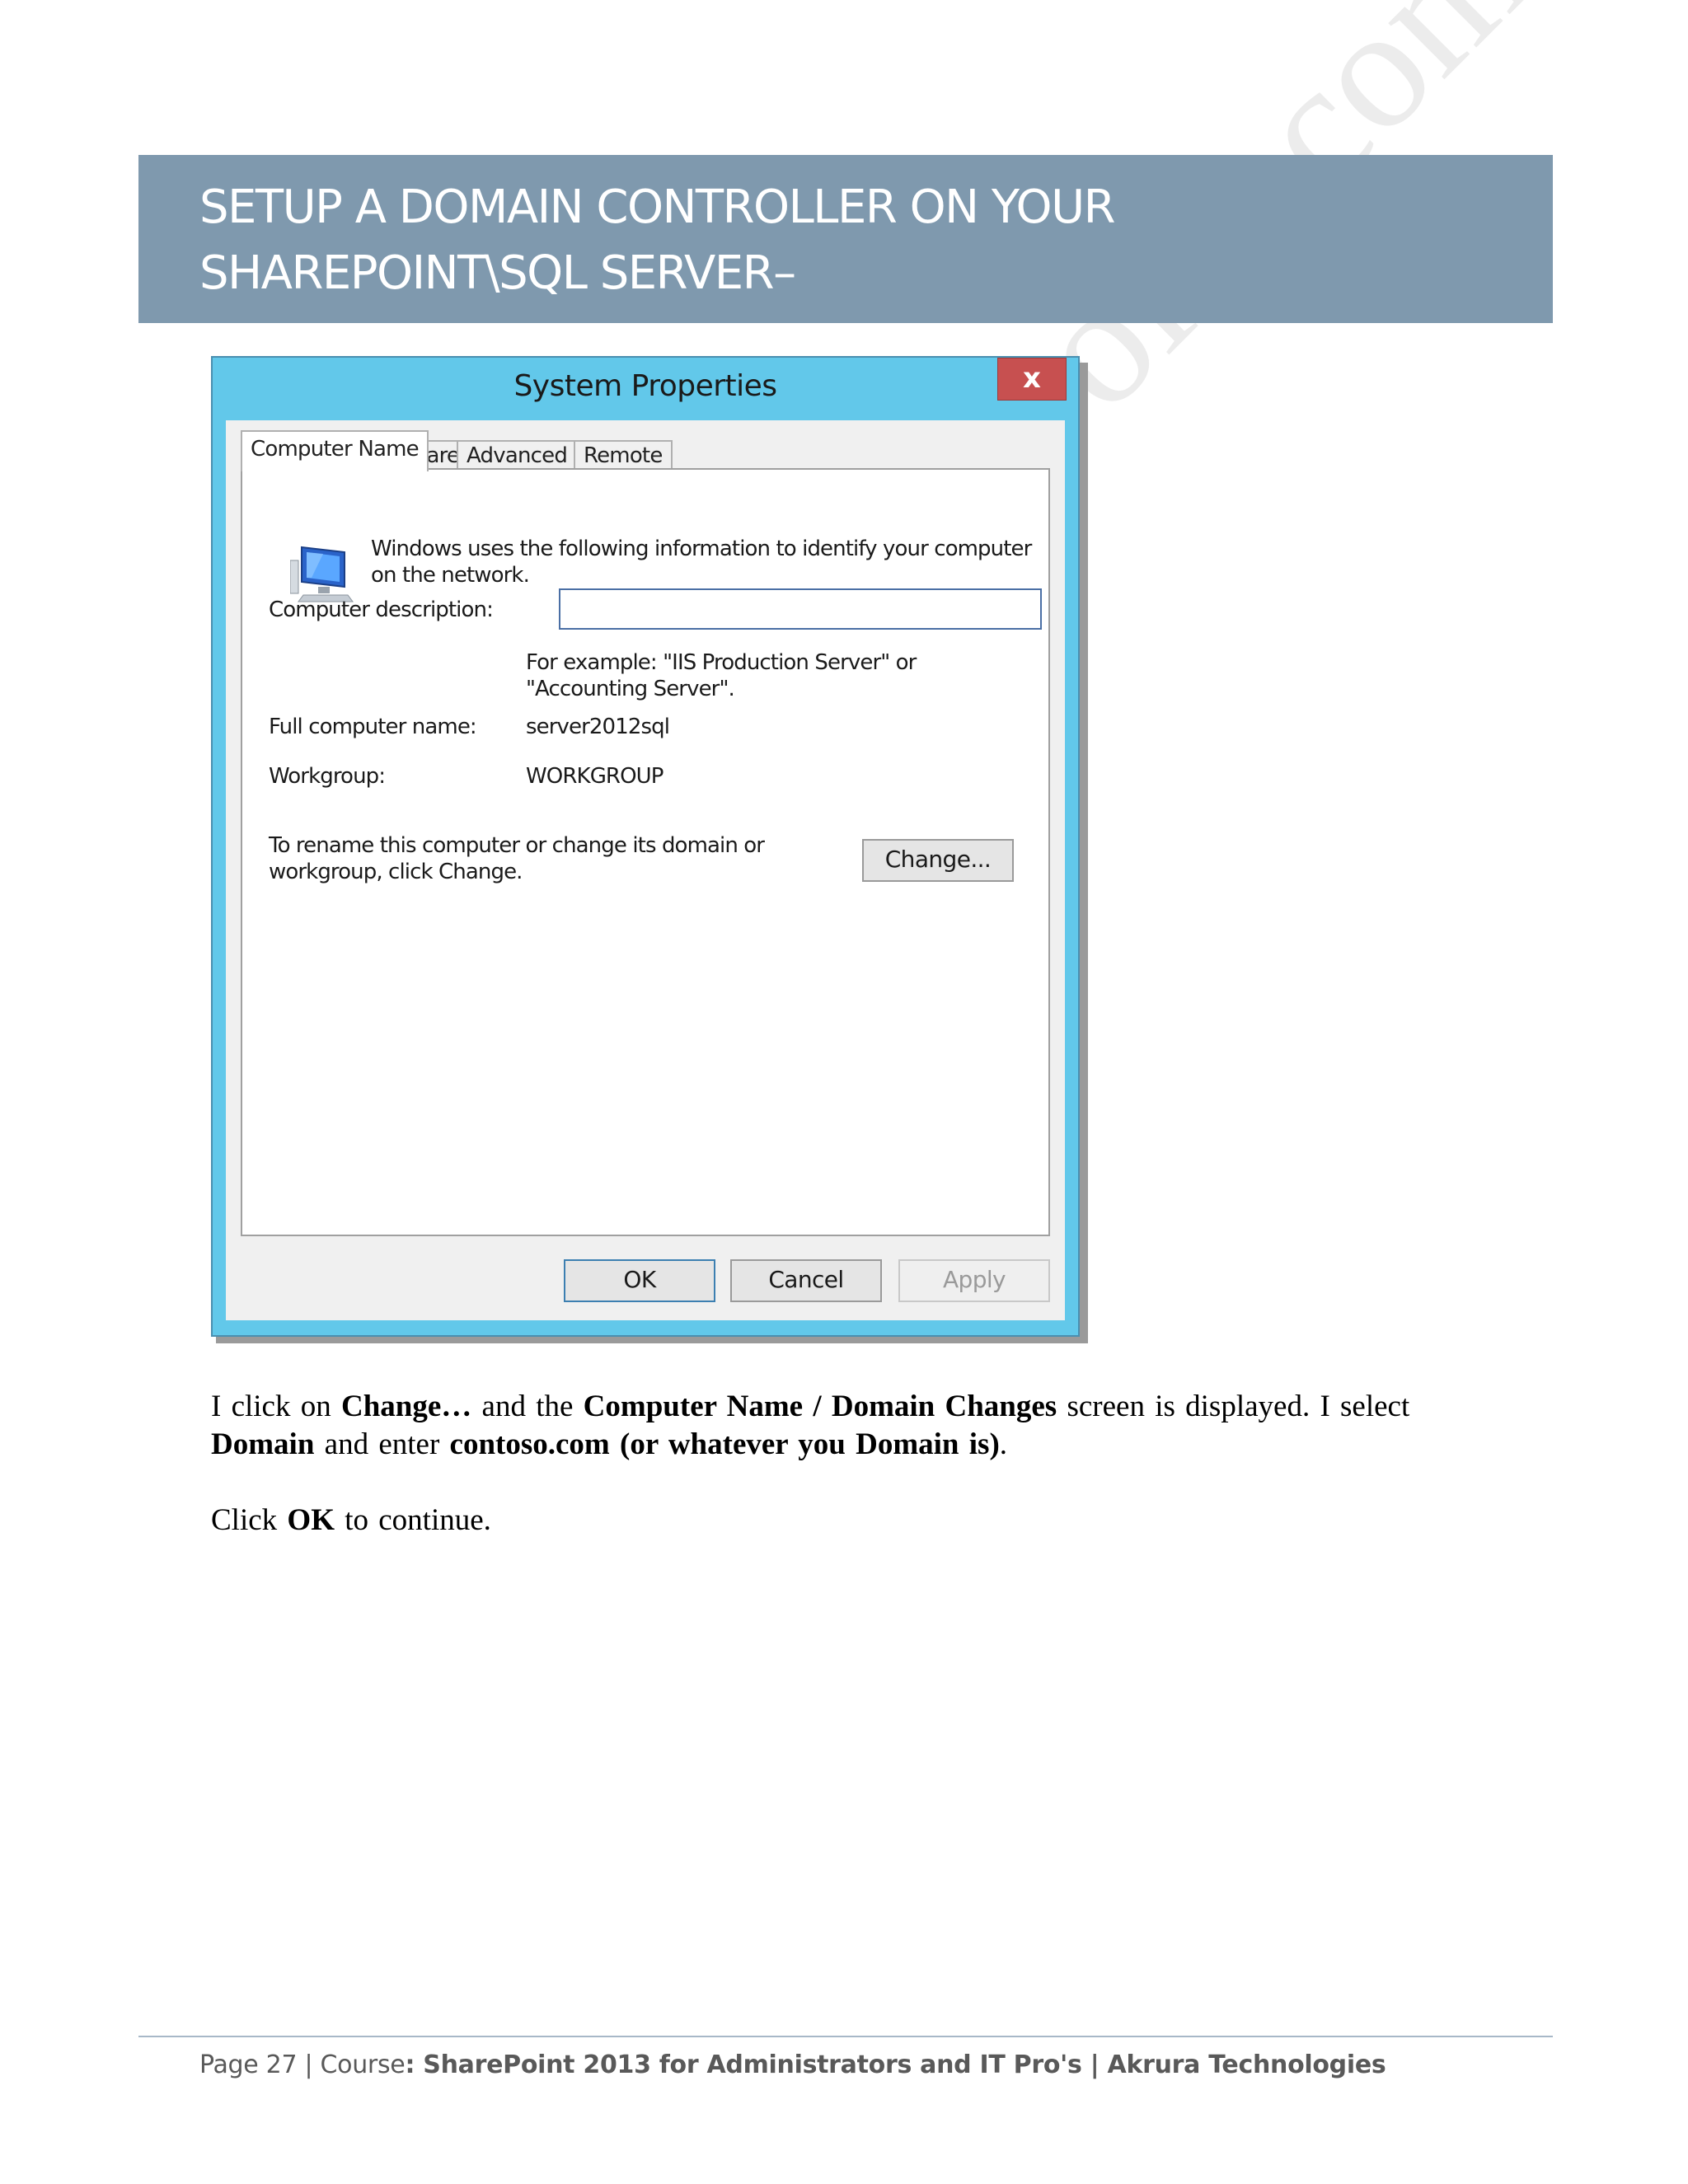 The height and width of the screenshot is (2184, 1688). What do you see at coordinates (450, 575) in the screenshot?
I see `intro-text-line-2: on the network.` at bounding box center [450, 575].